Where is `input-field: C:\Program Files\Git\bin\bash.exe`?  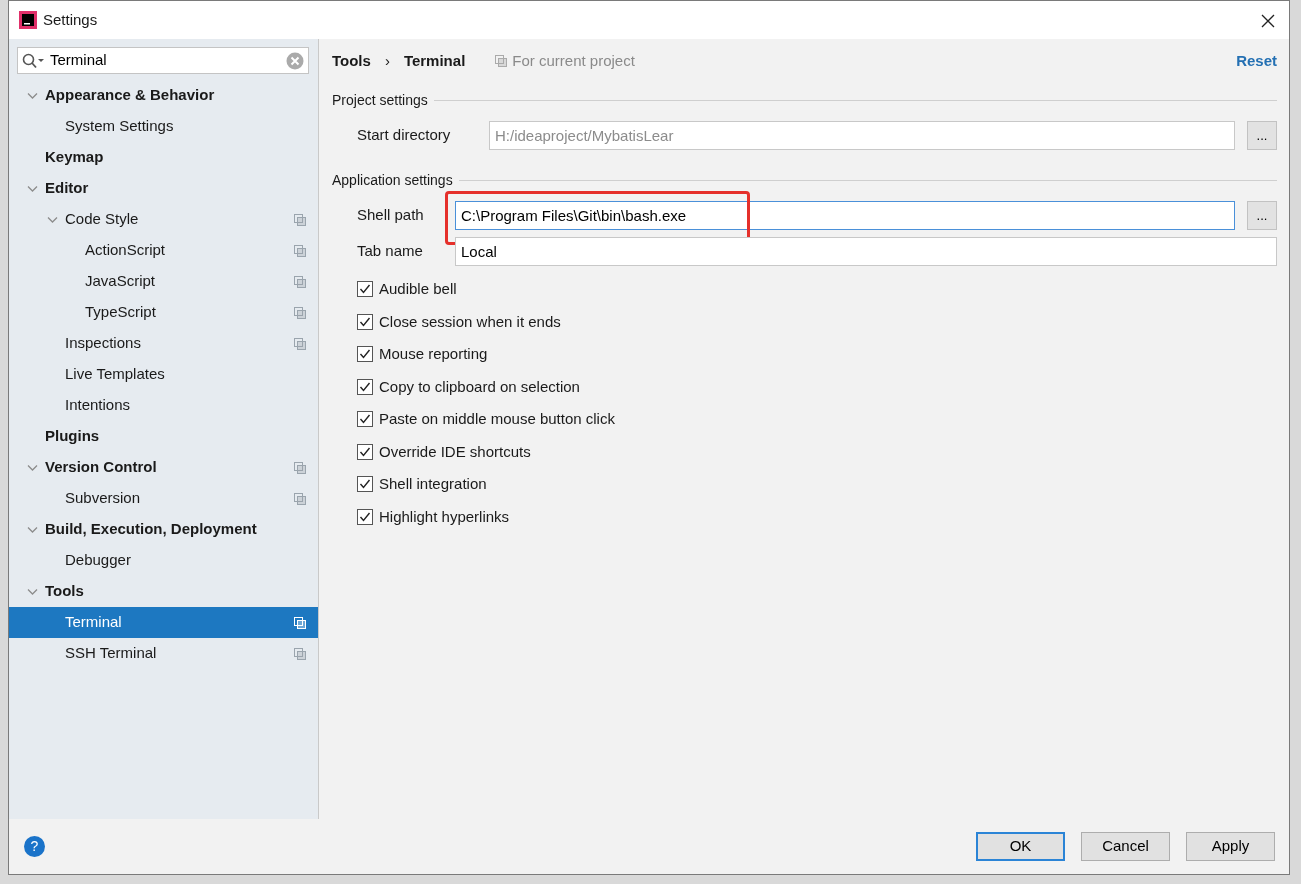
input-field: C:\Program Files\Git\bin\bash.exe is located at coordinates (845, 215).